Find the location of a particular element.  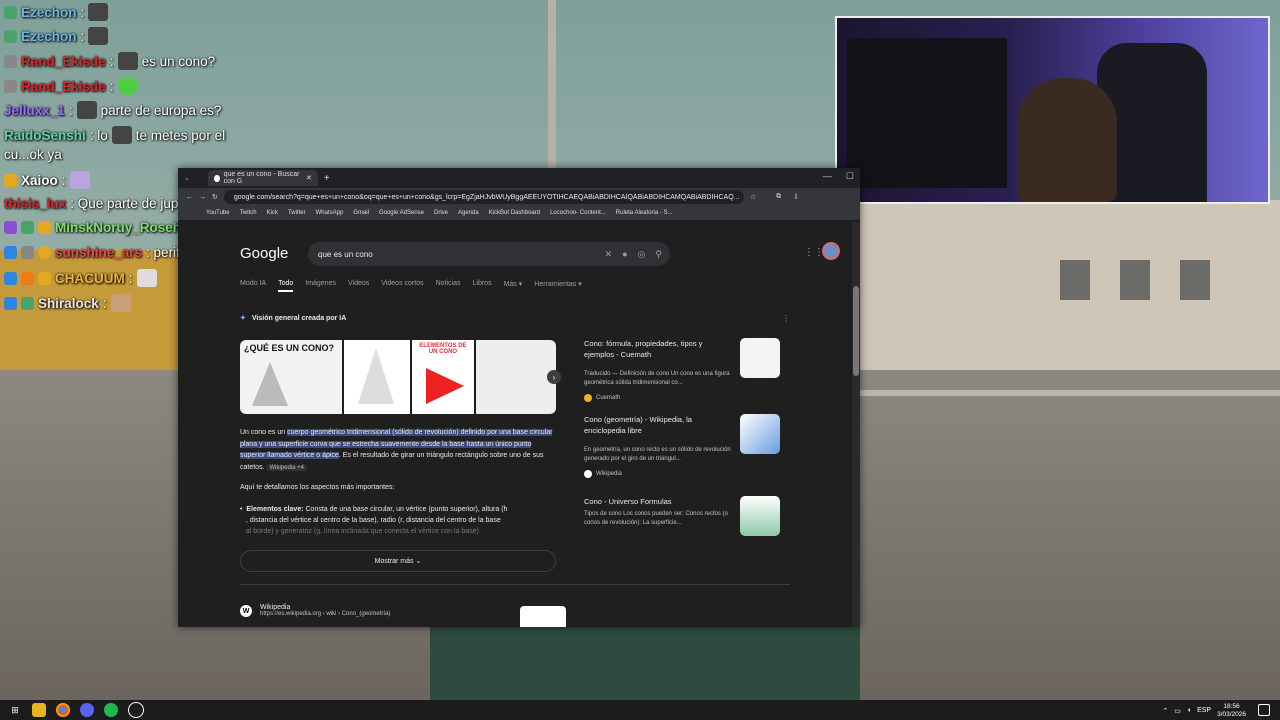

chrome-icon is located at coordinates (63, 710).